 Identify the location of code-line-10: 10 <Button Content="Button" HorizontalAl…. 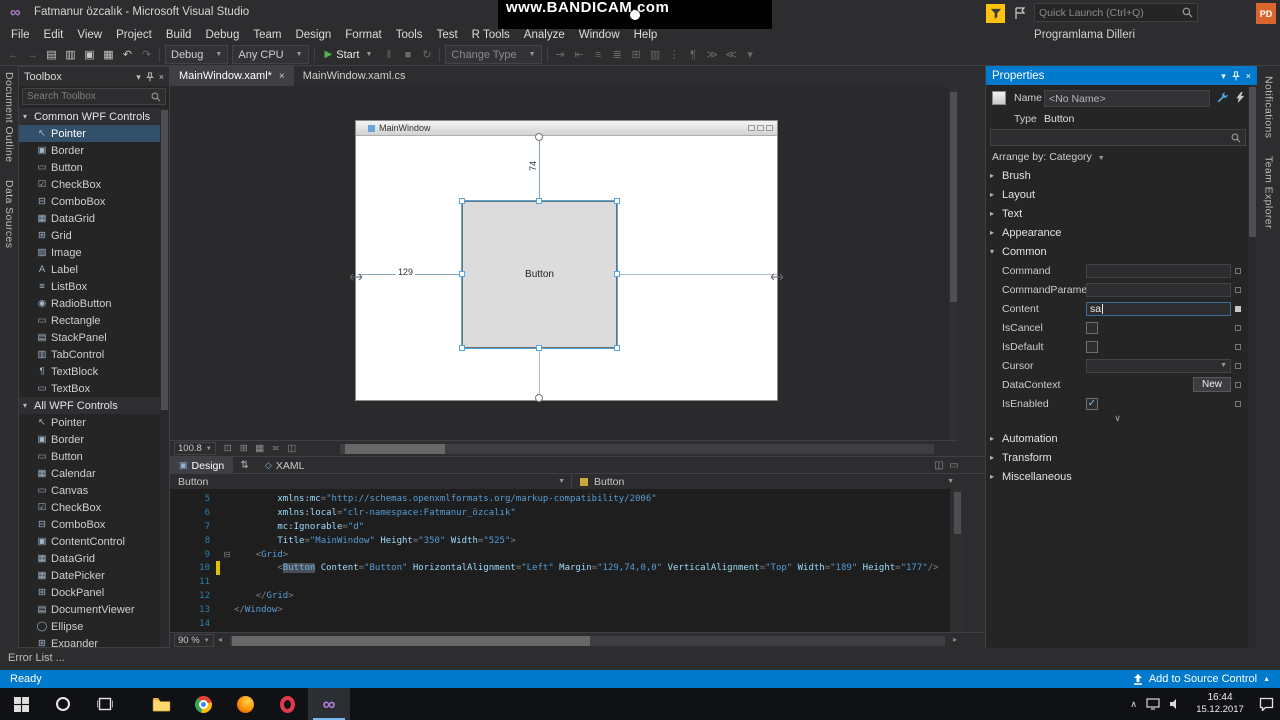
(560, 568).